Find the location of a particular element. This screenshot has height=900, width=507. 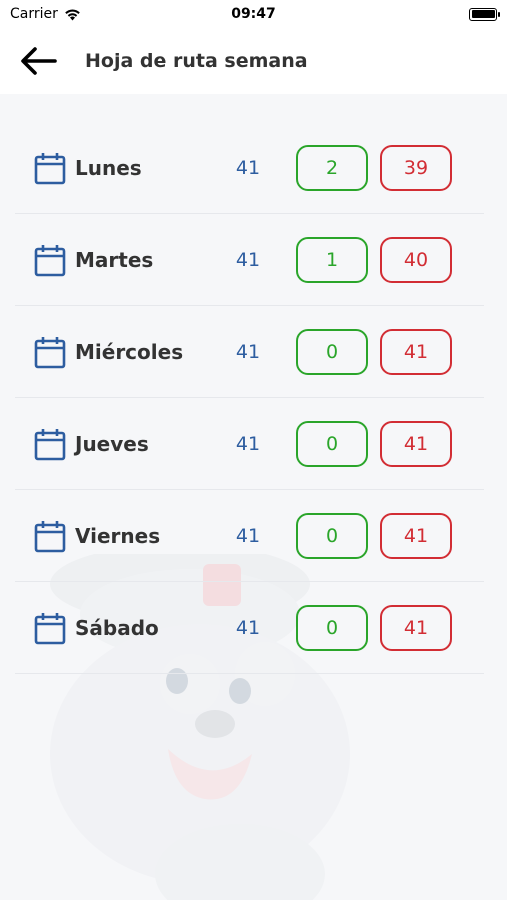

pending-badge: 39 is located at coordinates (416, 167).